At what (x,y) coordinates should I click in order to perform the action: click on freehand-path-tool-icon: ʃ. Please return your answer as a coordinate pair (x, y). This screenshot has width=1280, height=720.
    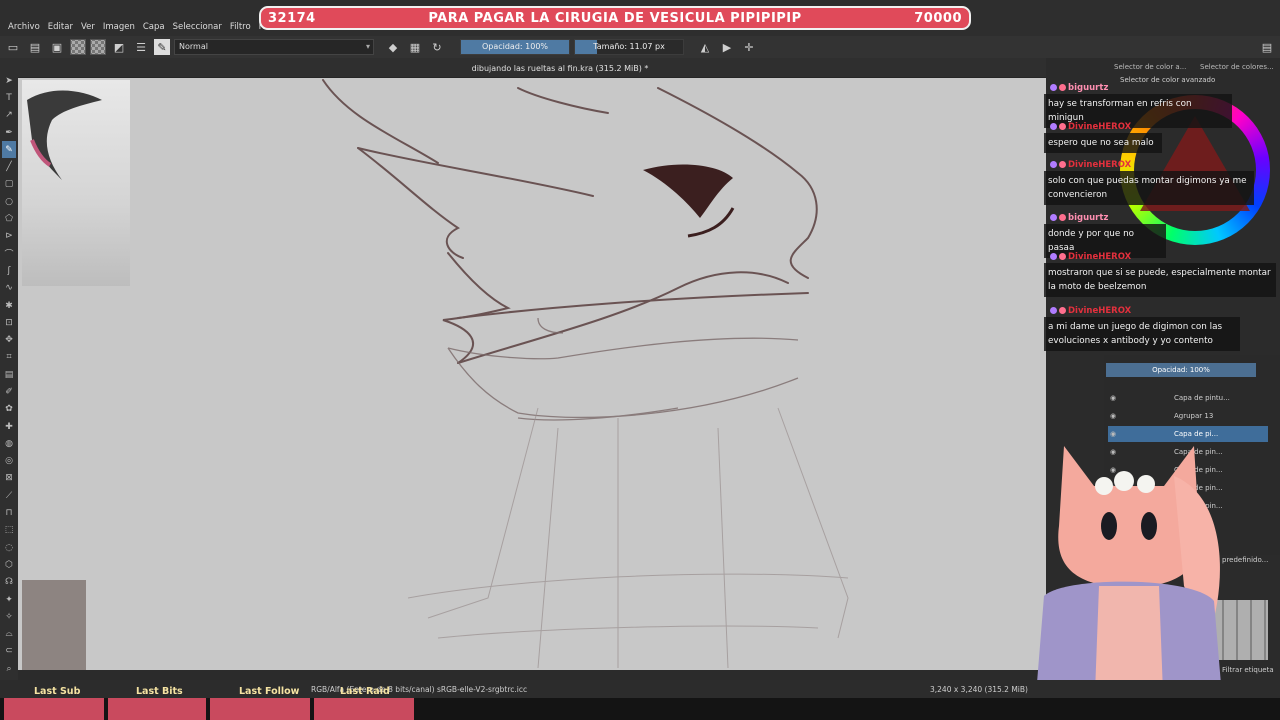
    Looking at the image, I should click on (9, 270).